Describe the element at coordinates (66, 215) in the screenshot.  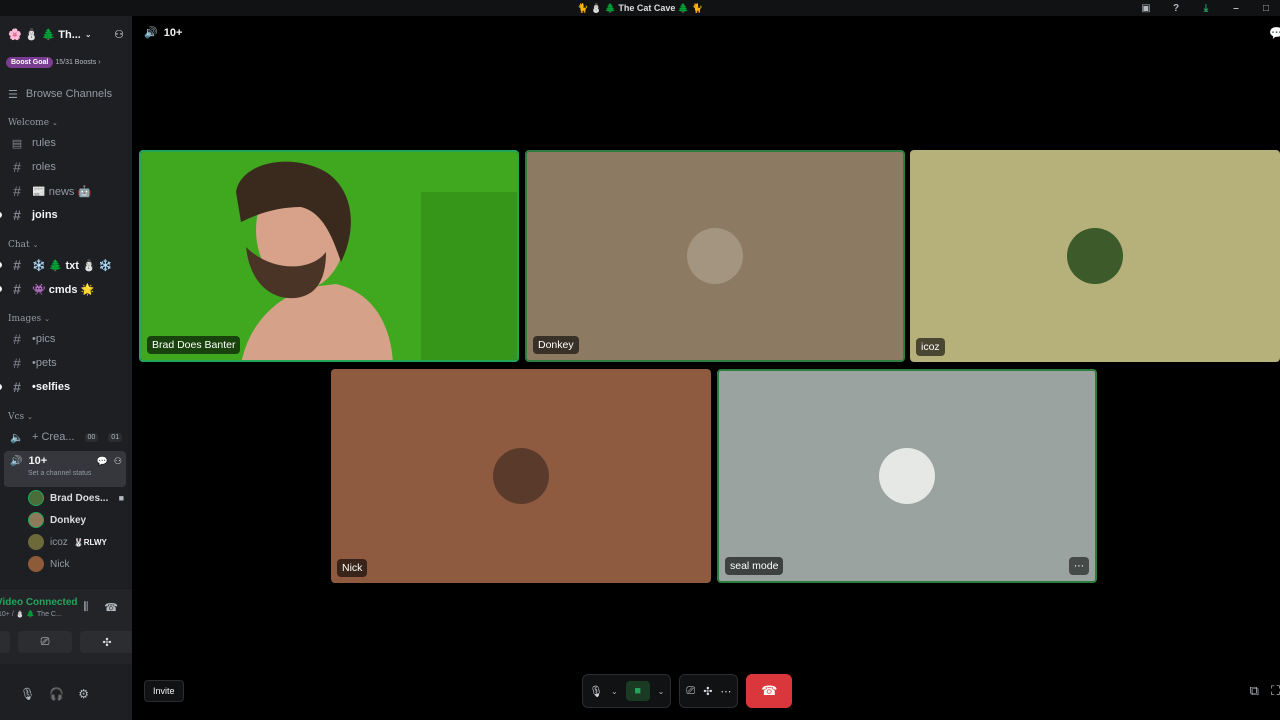
I see `channel-item: # joins` at that location.